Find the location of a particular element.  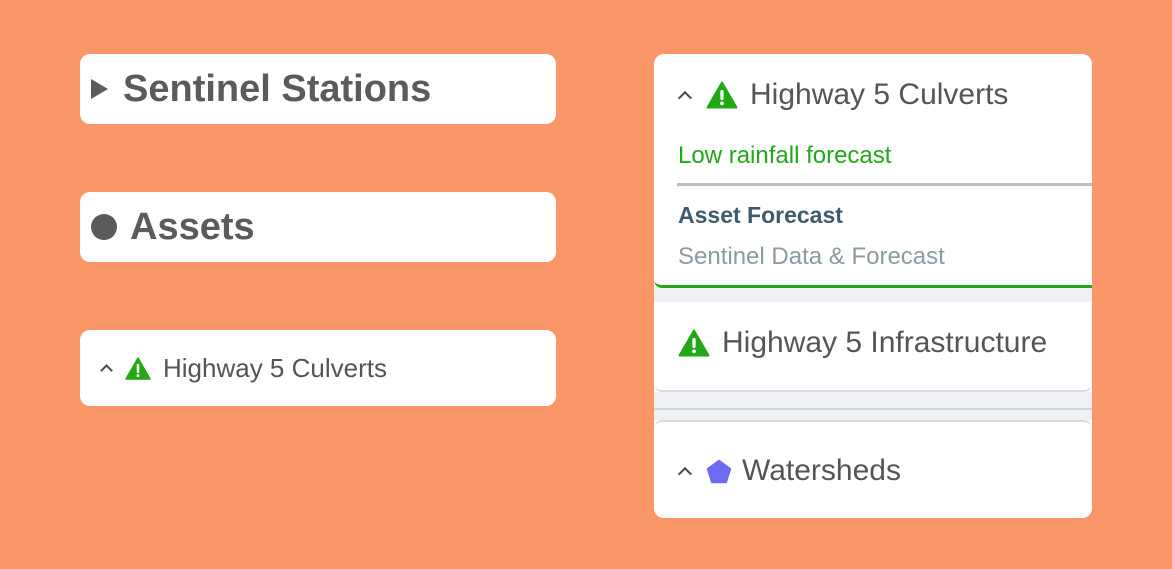

sentinel-stations-label: Sentinel Stations is located at coordinates (277, 88).